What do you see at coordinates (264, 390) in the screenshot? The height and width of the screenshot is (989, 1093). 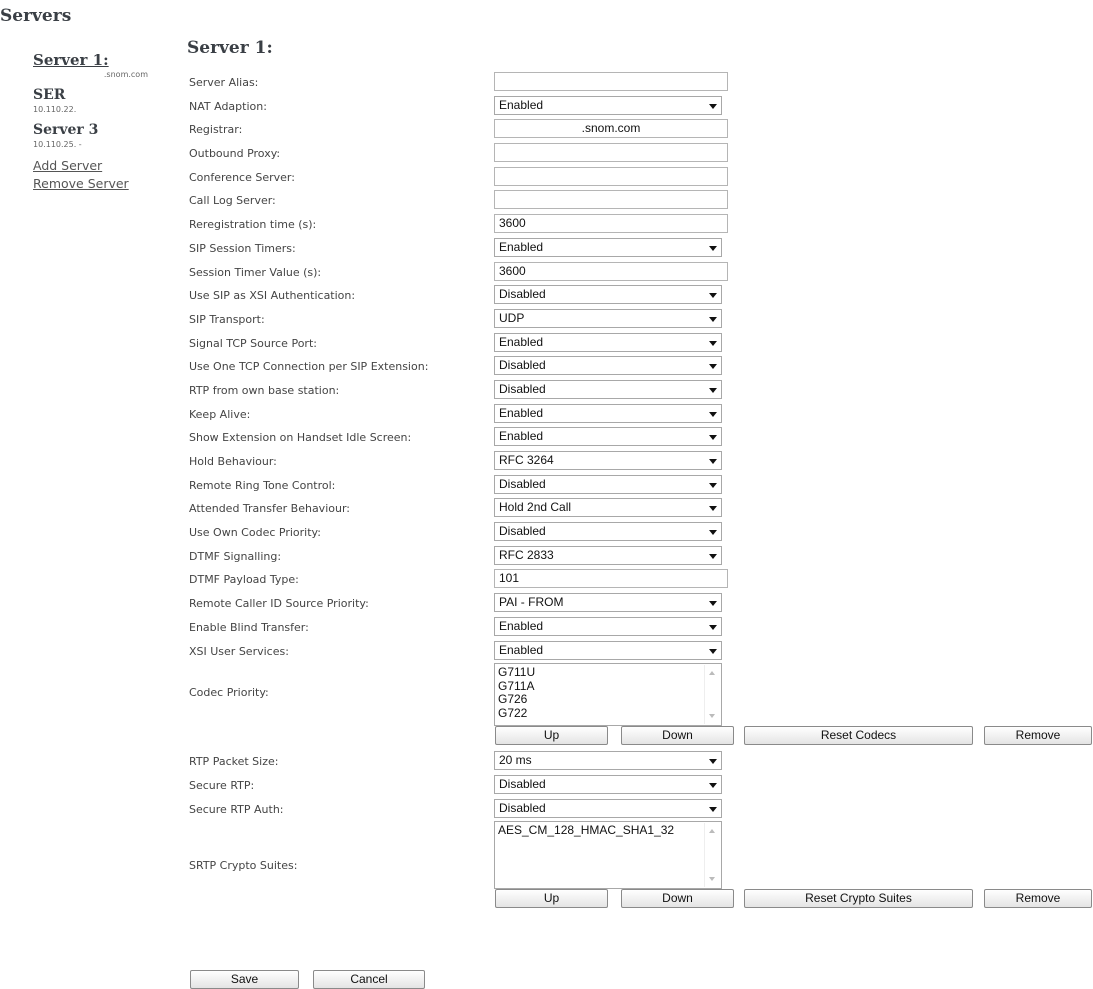 I see `field-label: RTP from own base station:` at bounding box center [264, 390].